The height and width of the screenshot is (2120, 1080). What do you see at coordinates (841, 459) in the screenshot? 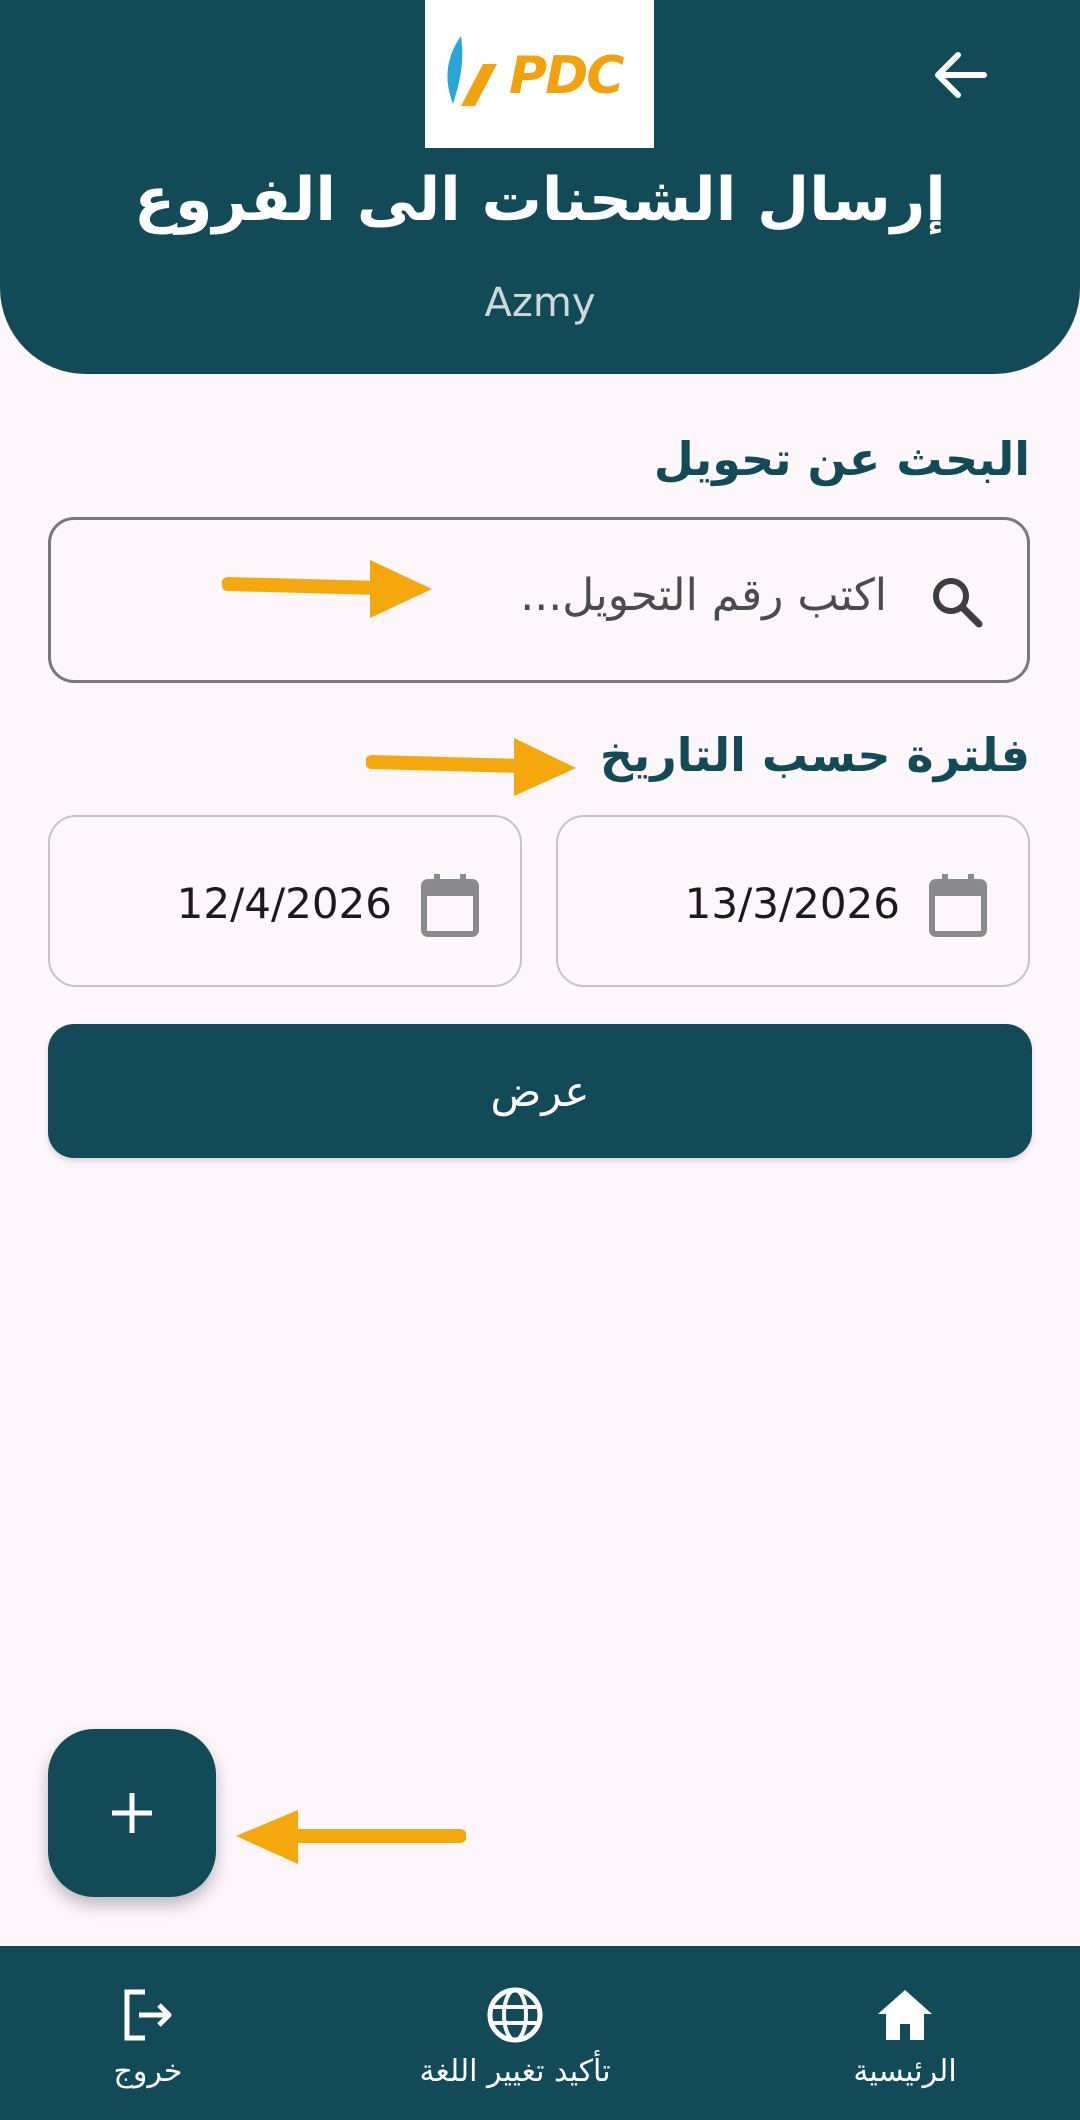
I see `search-section-title: البحث عن تحويل` at bounding box center [841, 459].